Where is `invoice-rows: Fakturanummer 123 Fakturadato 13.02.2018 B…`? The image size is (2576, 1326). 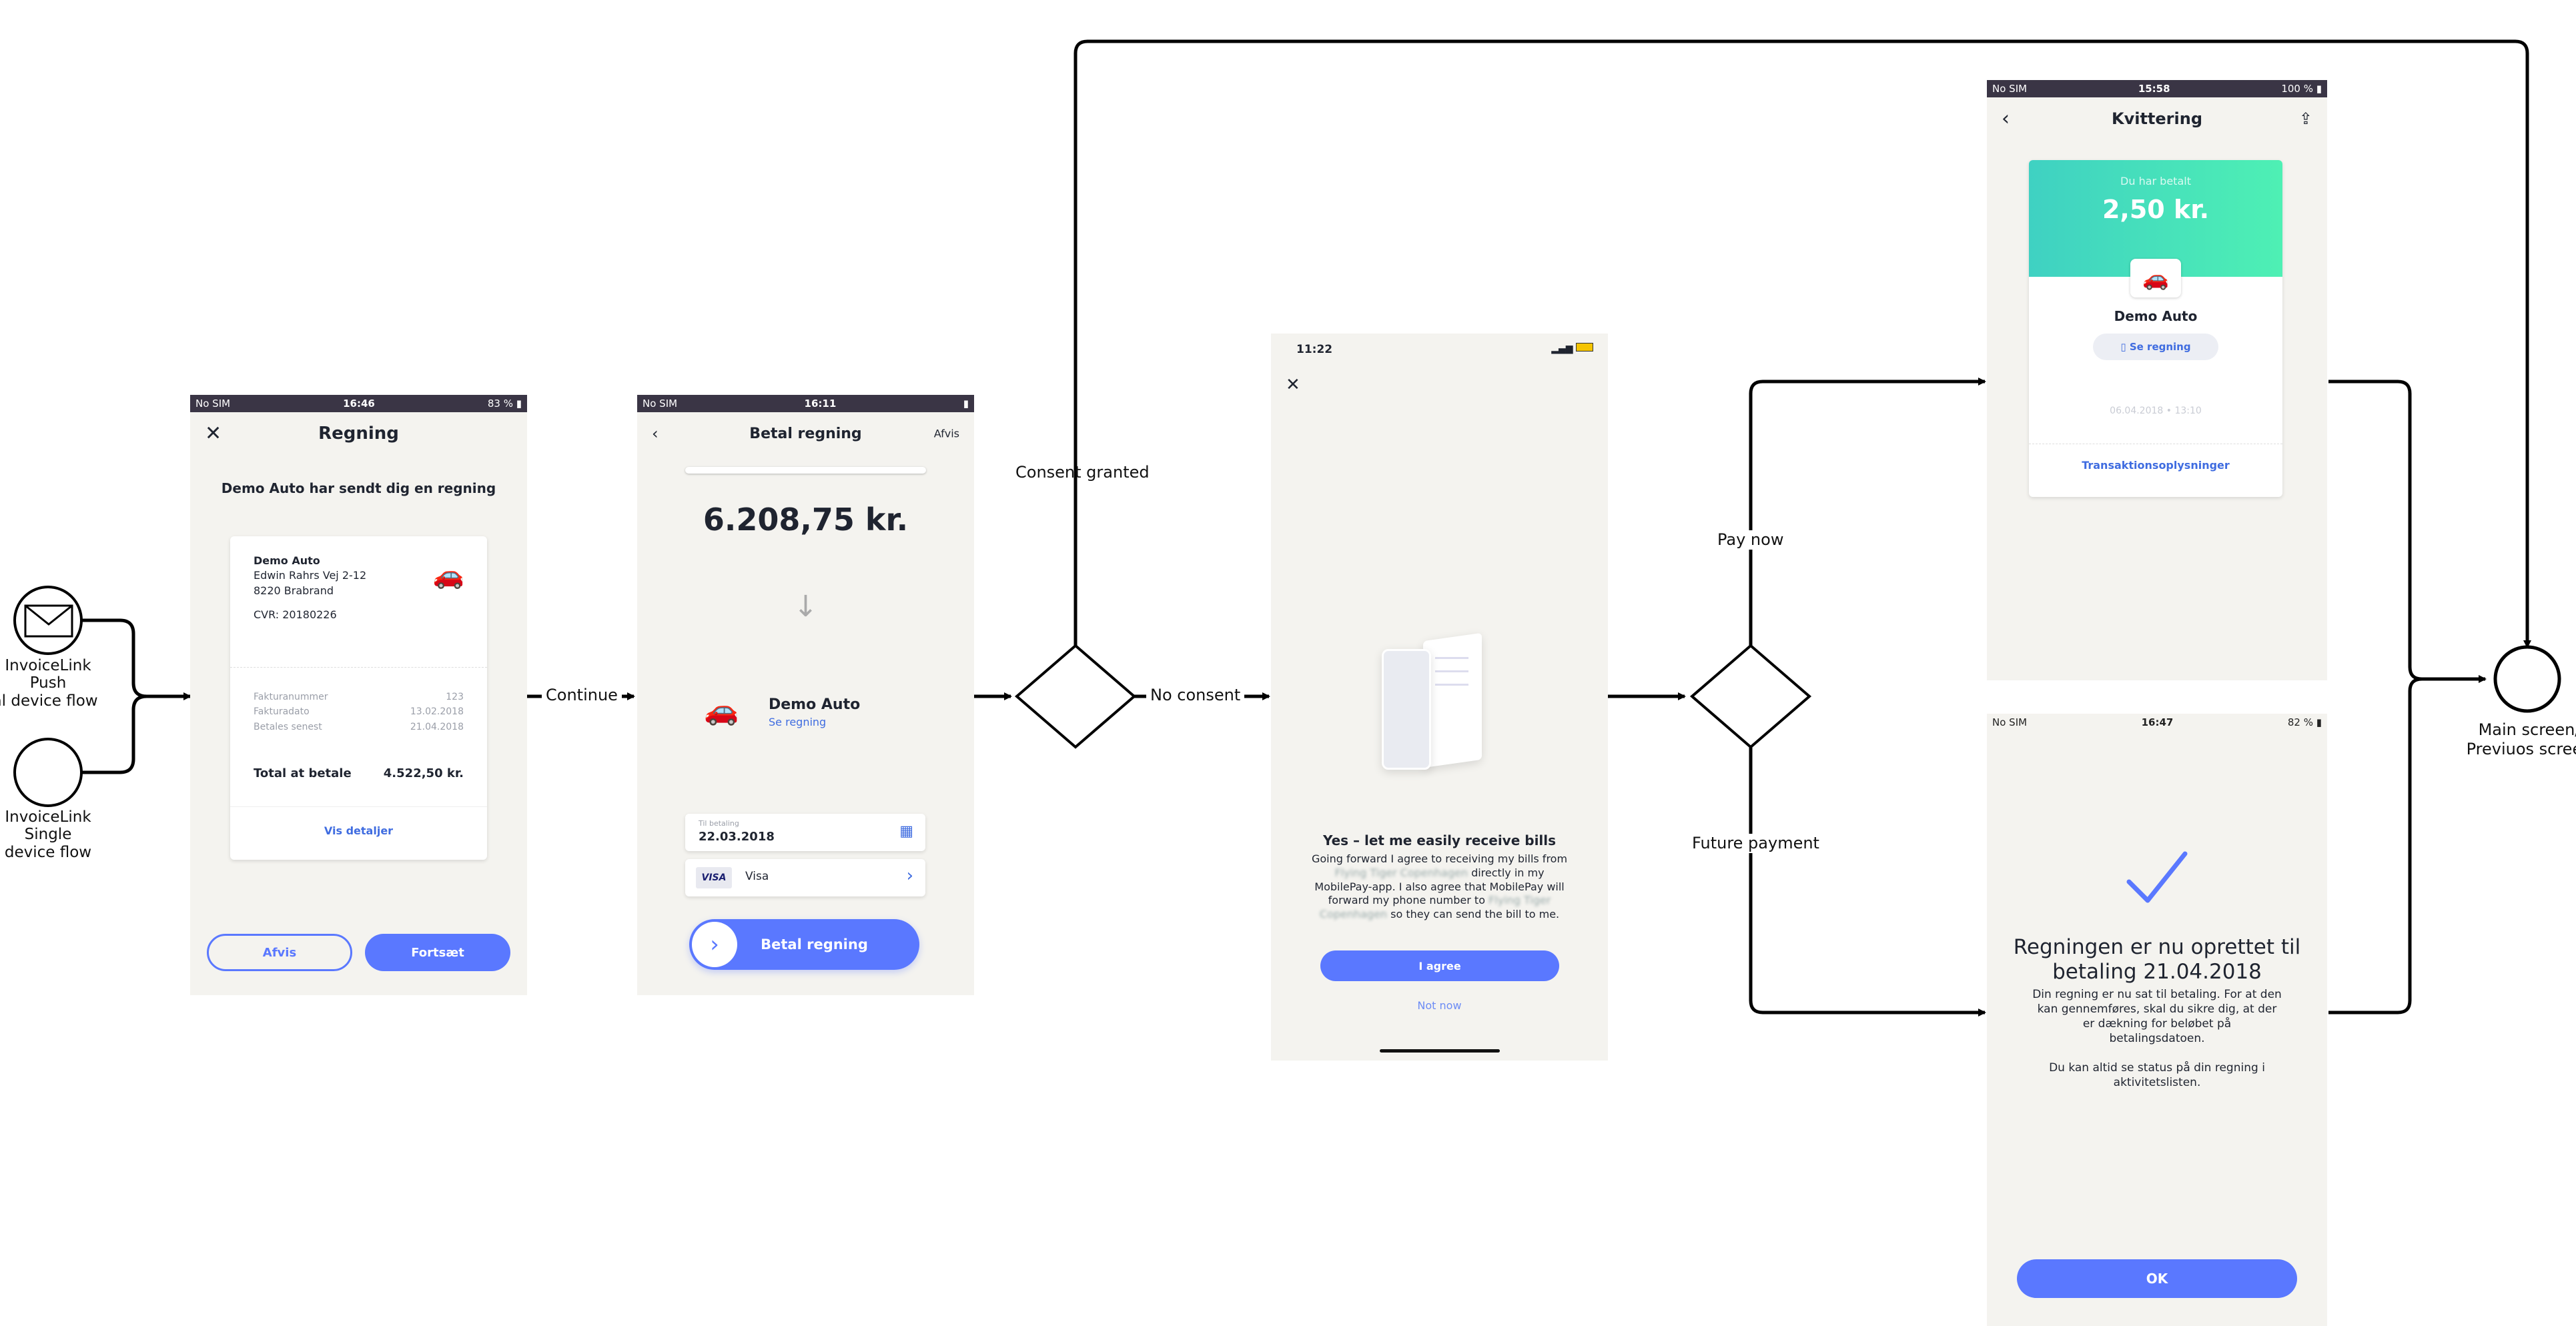
invoice-rows: Fakturanummer 123 Fakturadato 13.02.2018 B… is located at coordinates (359, 712).